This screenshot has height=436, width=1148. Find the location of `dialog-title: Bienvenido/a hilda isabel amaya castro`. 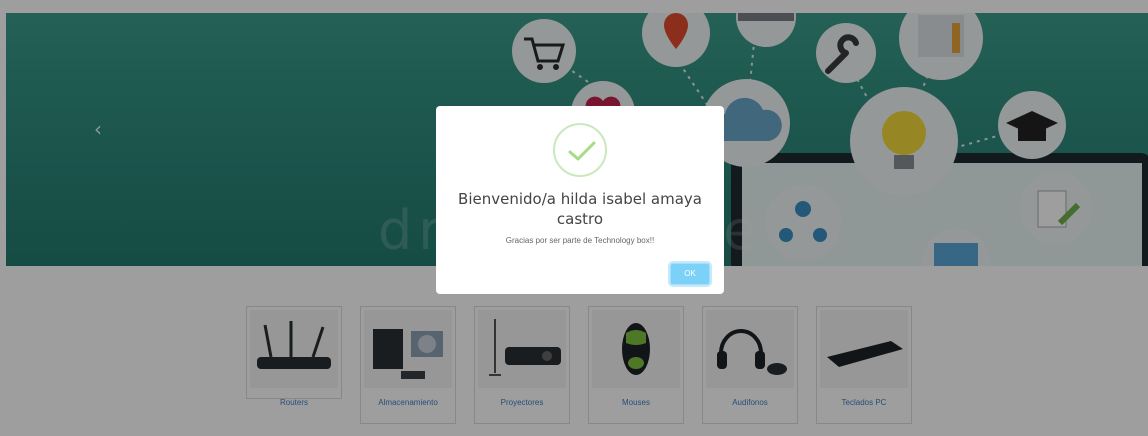

dialog-title: Bienvenido/a hilda isabel amaya castro is located at coordinates (580, 209).